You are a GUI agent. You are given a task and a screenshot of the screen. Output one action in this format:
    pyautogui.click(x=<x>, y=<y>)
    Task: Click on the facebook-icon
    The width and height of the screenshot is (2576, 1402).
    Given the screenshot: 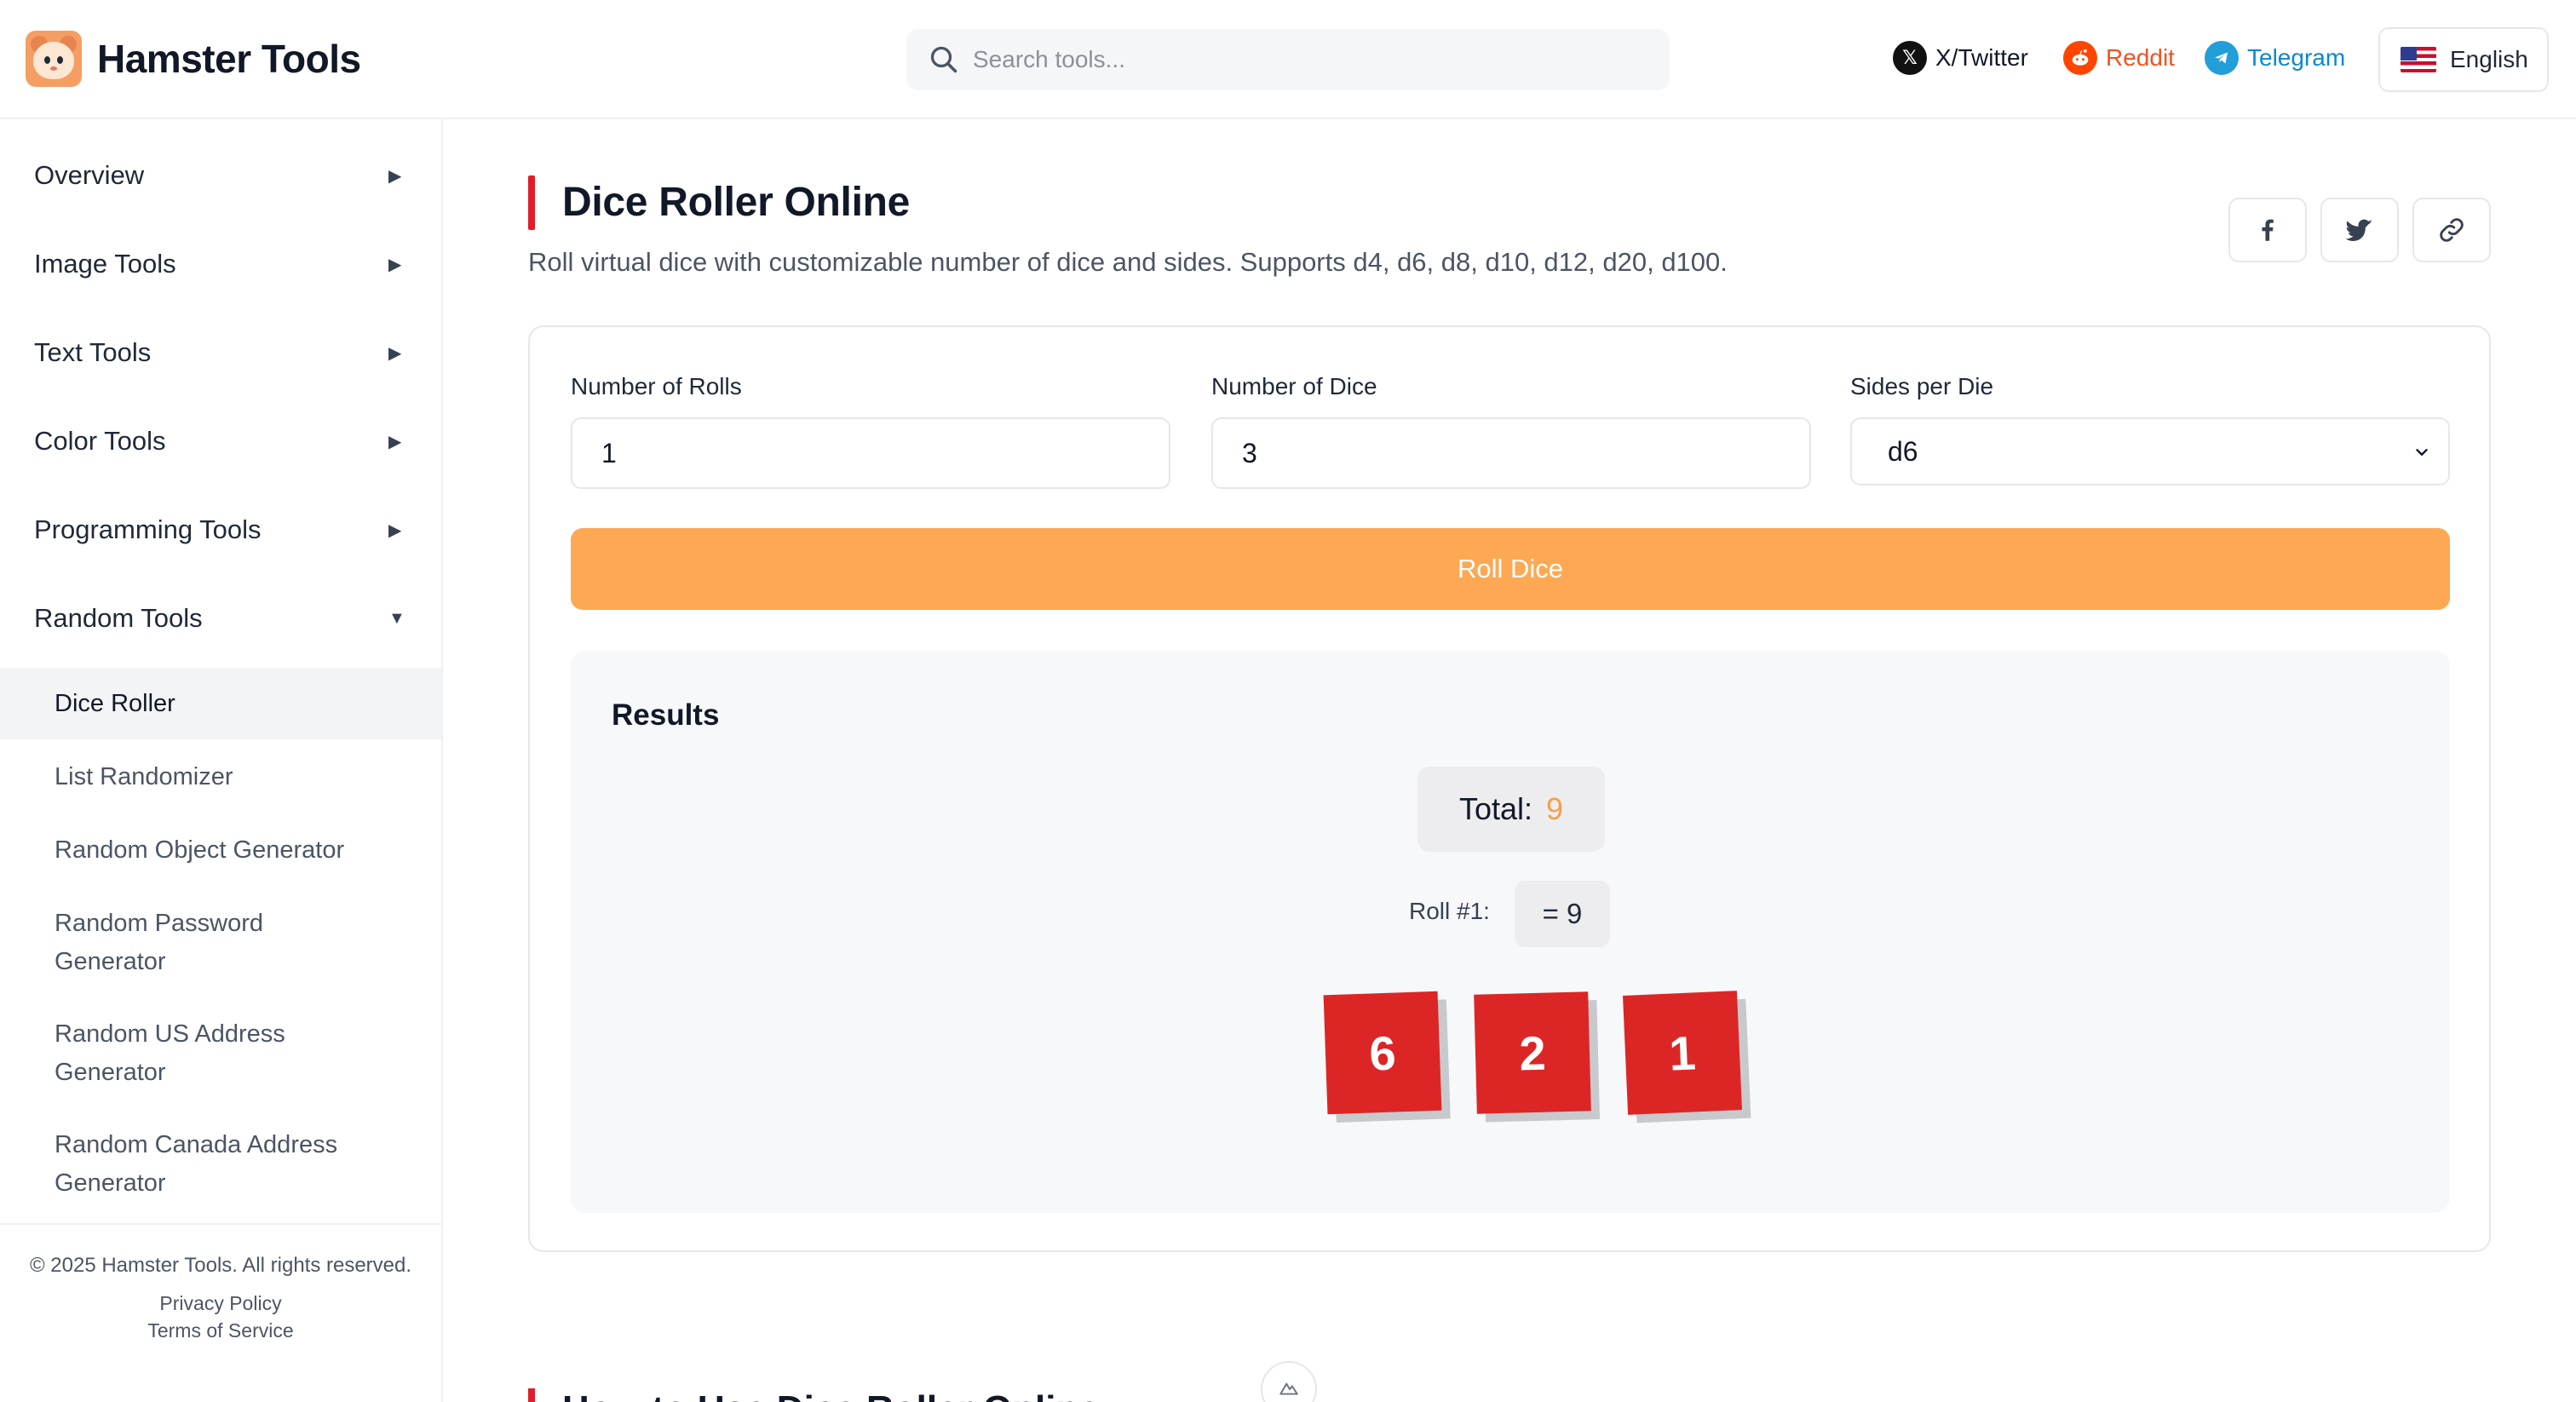 What is the action you would take?
    pyautogui.click(x=2268, y=230)
    